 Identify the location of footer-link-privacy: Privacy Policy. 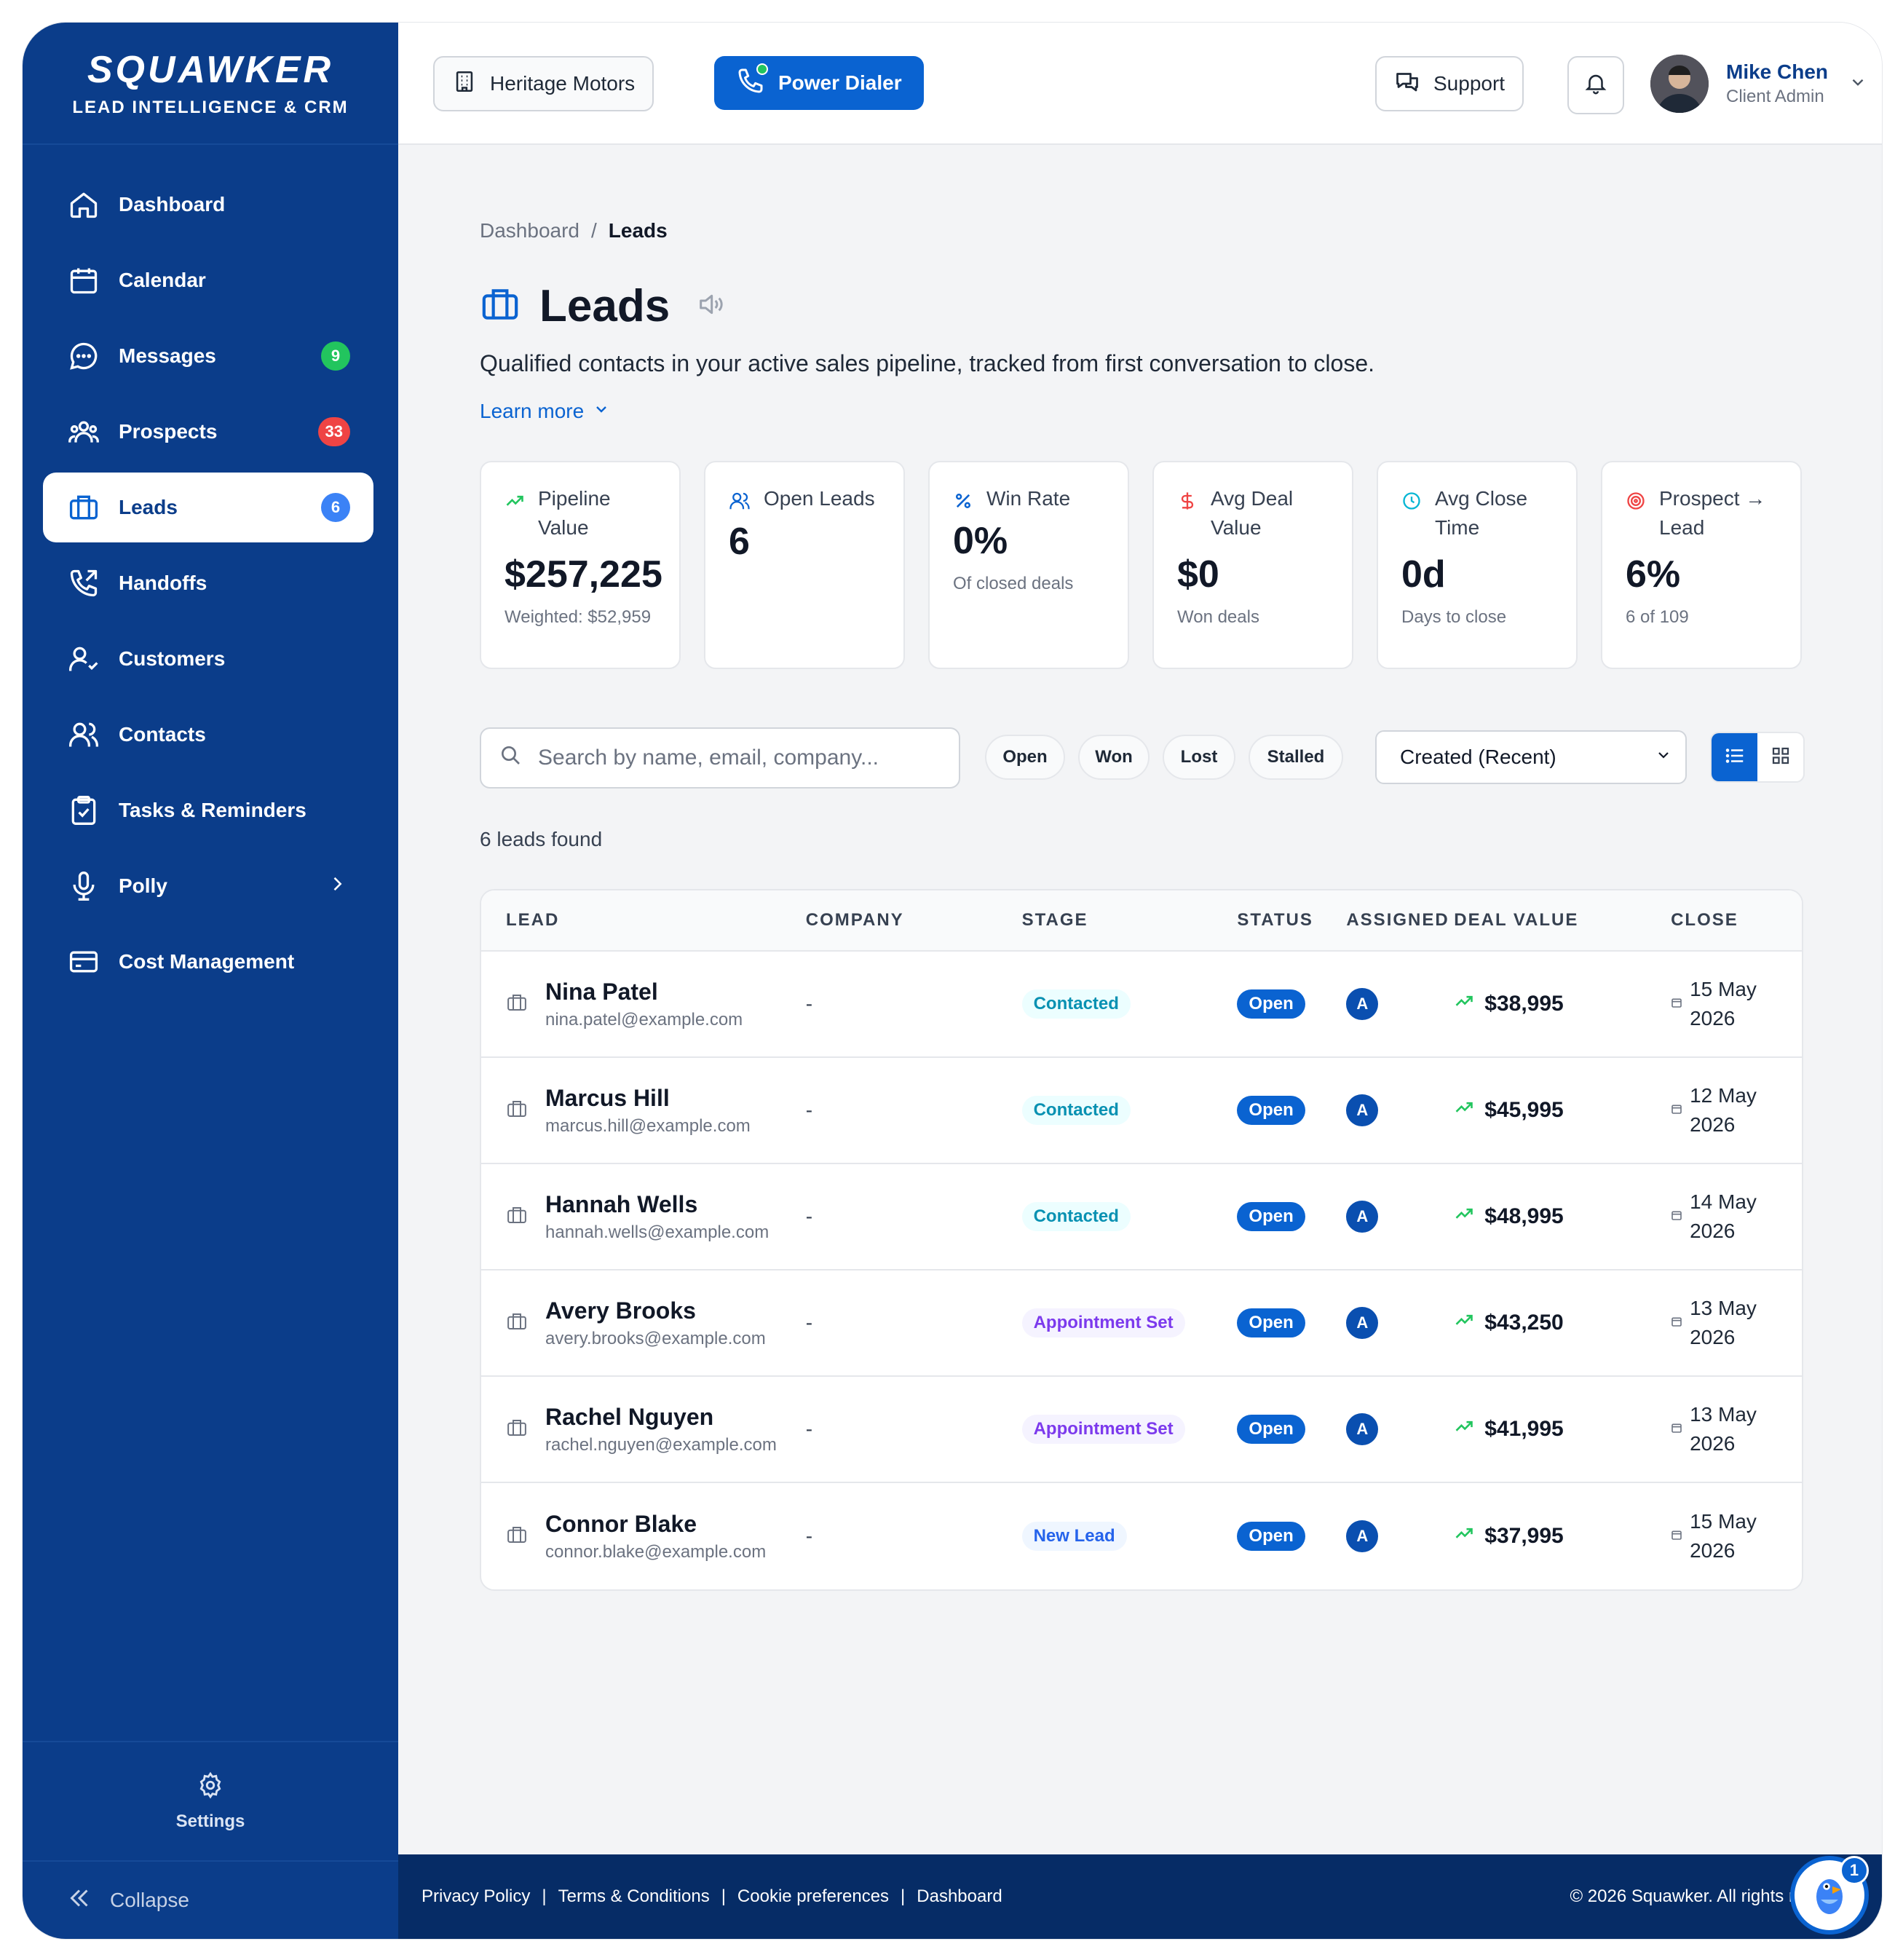
(476, 1896).